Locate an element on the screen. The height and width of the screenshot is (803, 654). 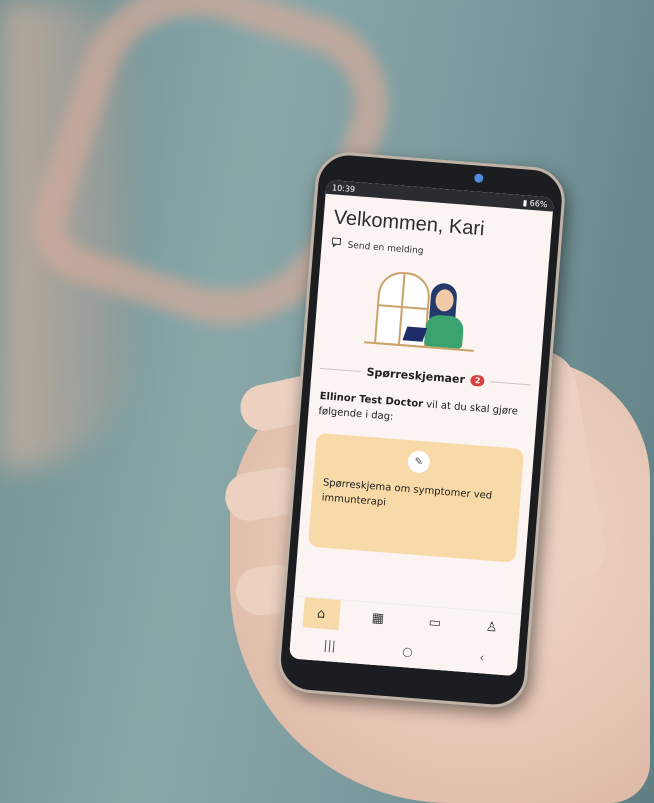
status-time: 10:39 is located at coordinates (343, 188).